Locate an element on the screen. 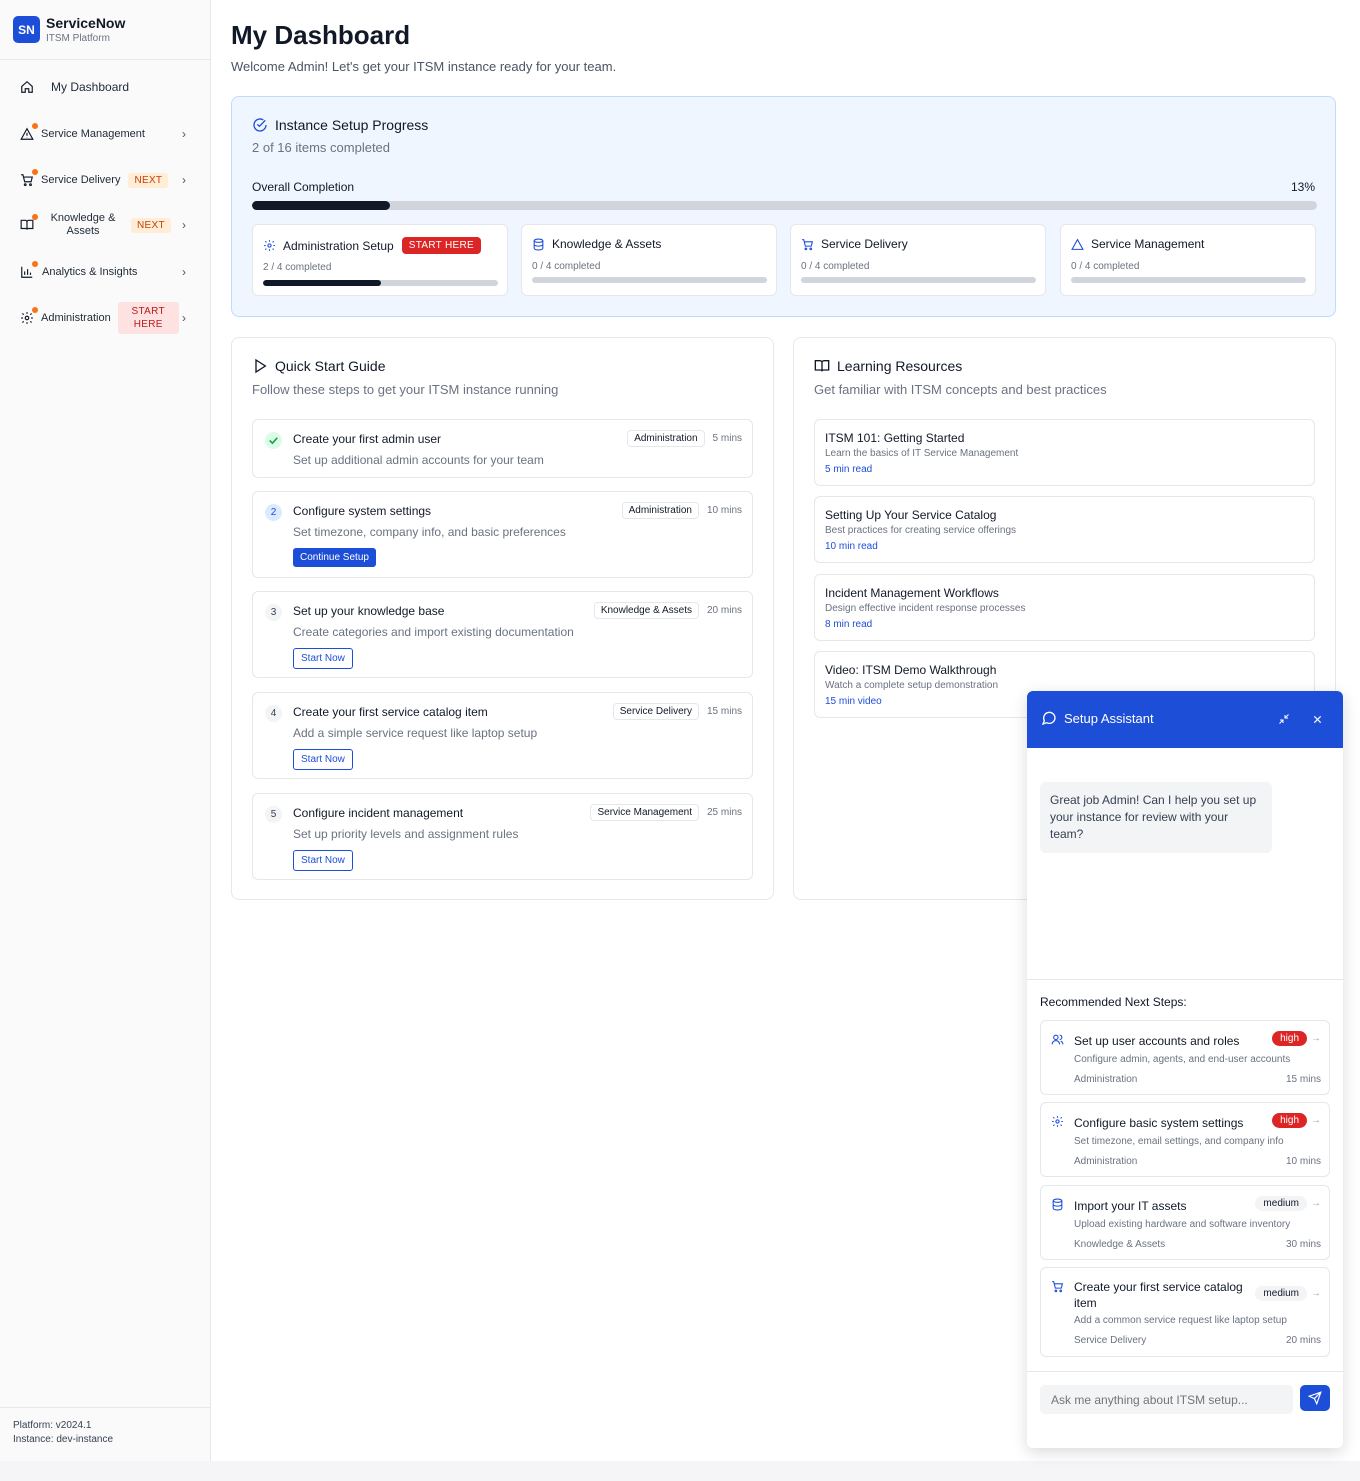  sidebar-item-label: My Dashboard is located at coordinates (90, 87).